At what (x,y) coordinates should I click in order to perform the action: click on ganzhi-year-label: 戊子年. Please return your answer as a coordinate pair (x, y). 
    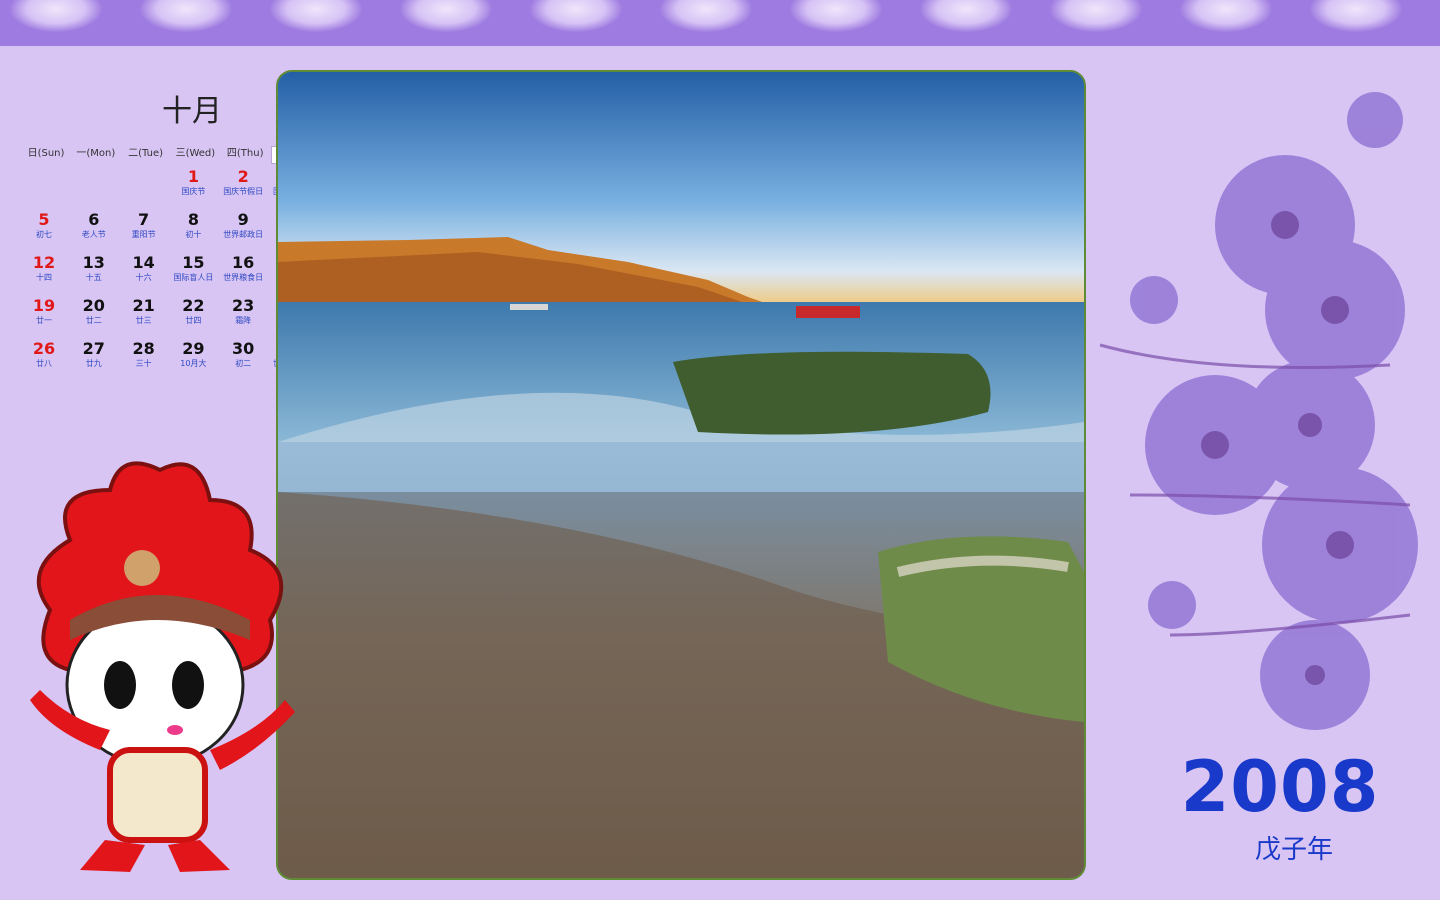
    Looking at the image, I should click on (1293, 850).